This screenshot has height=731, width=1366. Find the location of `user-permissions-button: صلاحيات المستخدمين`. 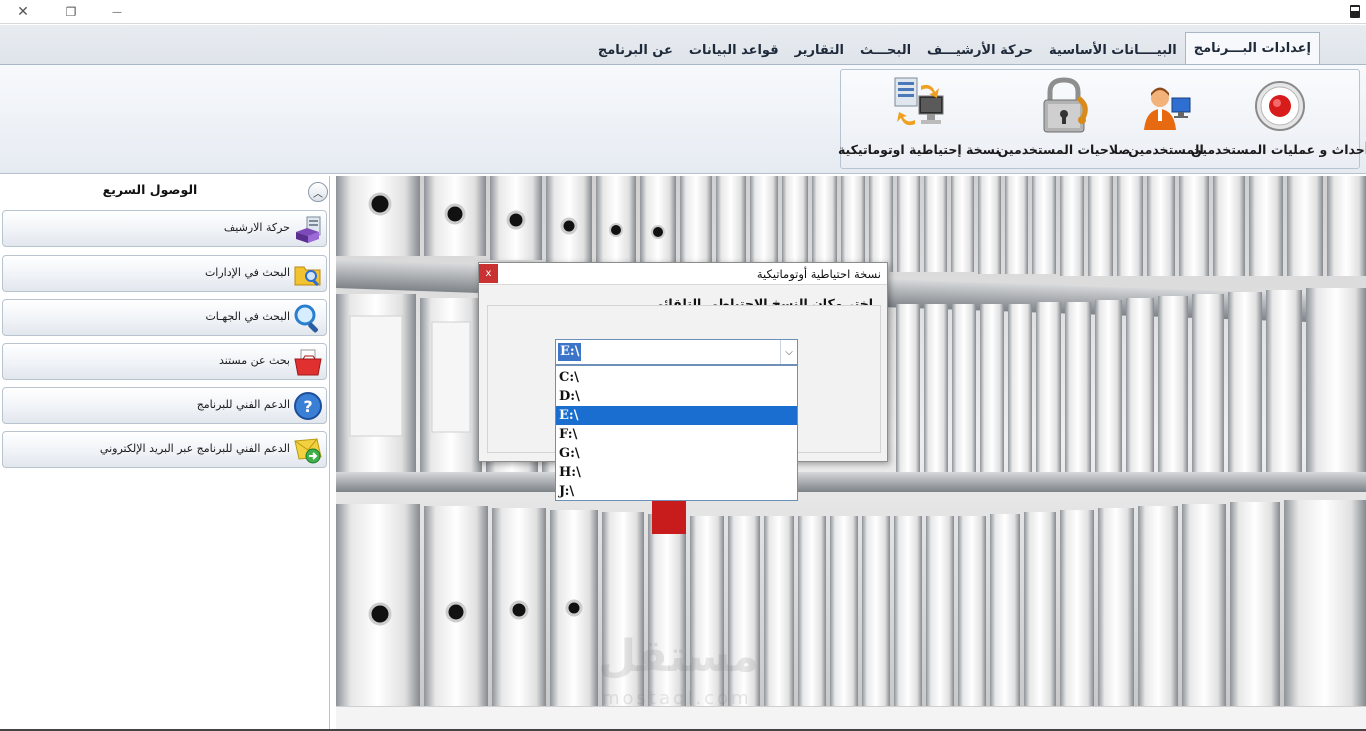

user-permissions-button: صلاحيات المستخدمين is located at coordinates (1064, 121).